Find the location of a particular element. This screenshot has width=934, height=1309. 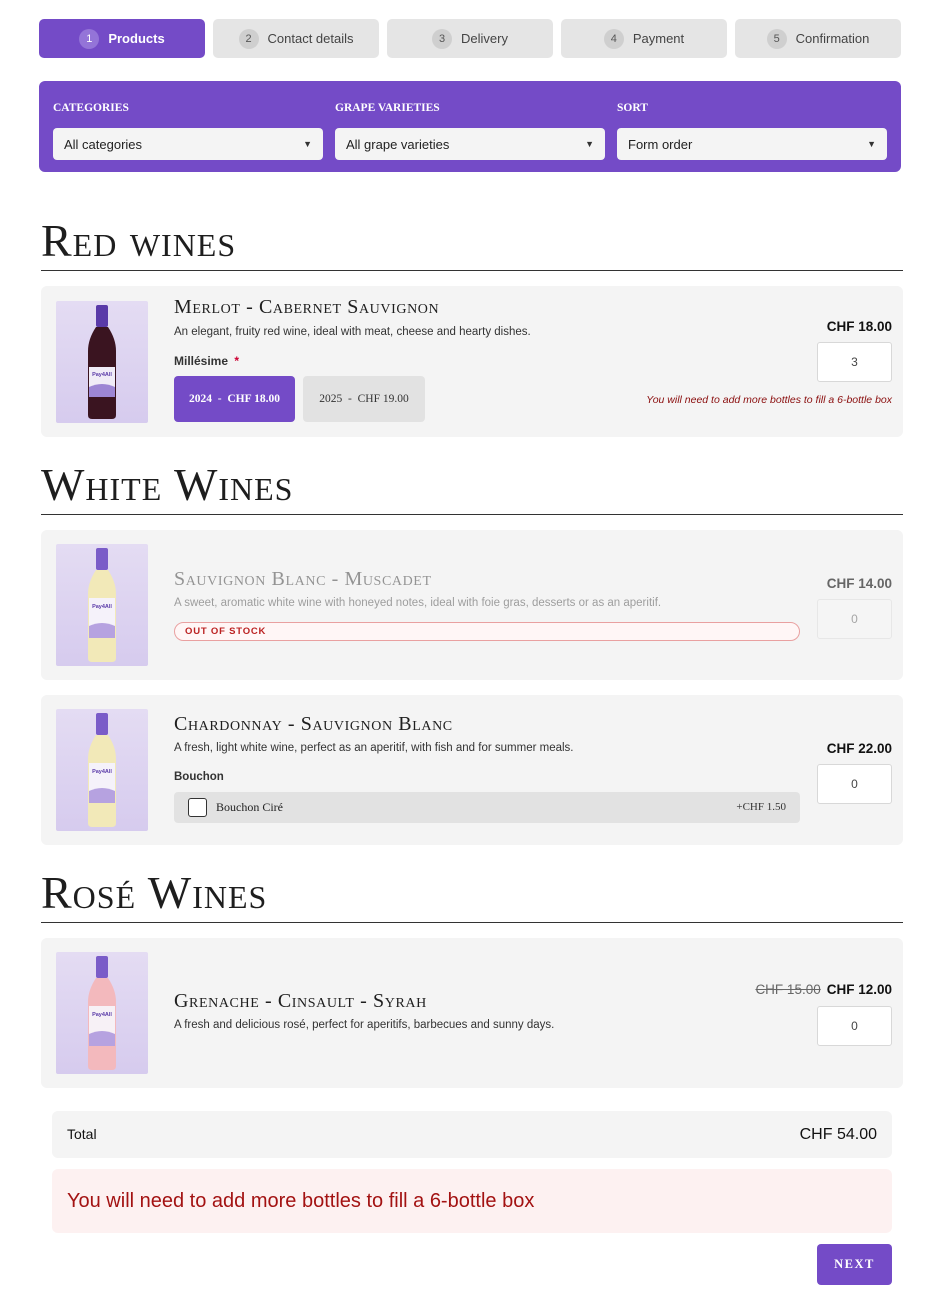

step-payment: 4 Payment is located at coordinates (644, 38).